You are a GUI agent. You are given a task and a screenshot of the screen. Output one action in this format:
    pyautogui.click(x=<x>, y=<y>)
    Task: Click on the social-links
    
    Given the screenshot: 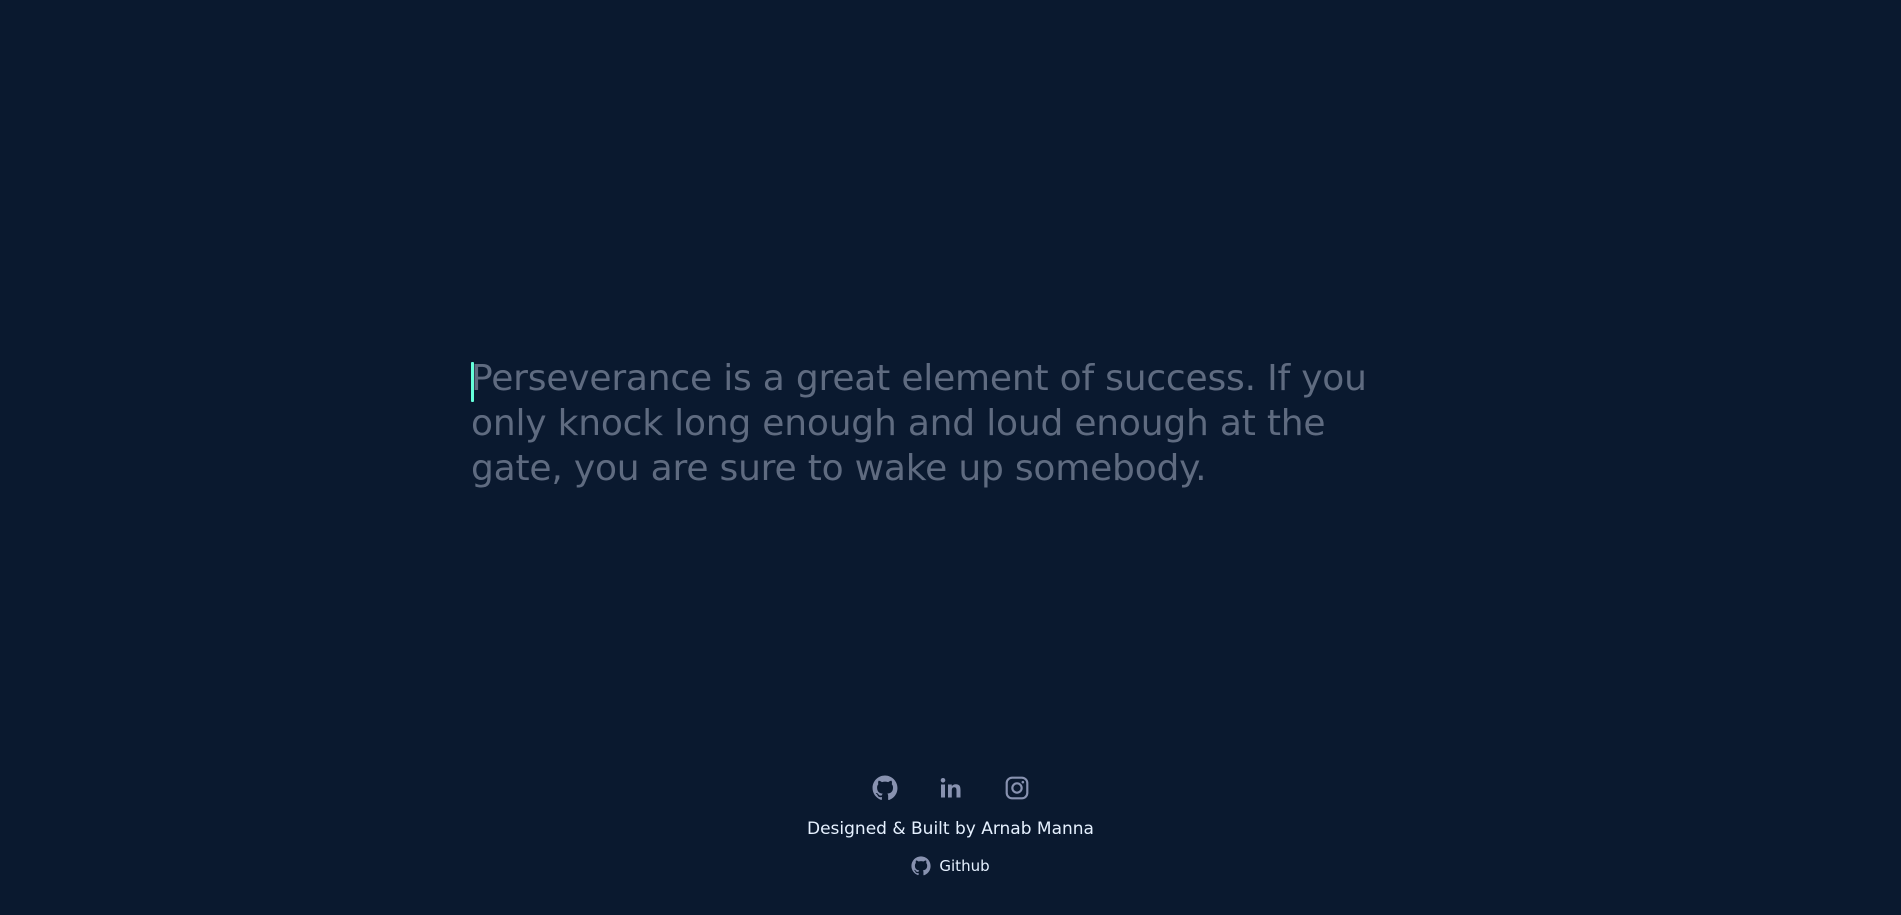 What is the action you would take?
    pyautogui.click(x=950, y=788)
    